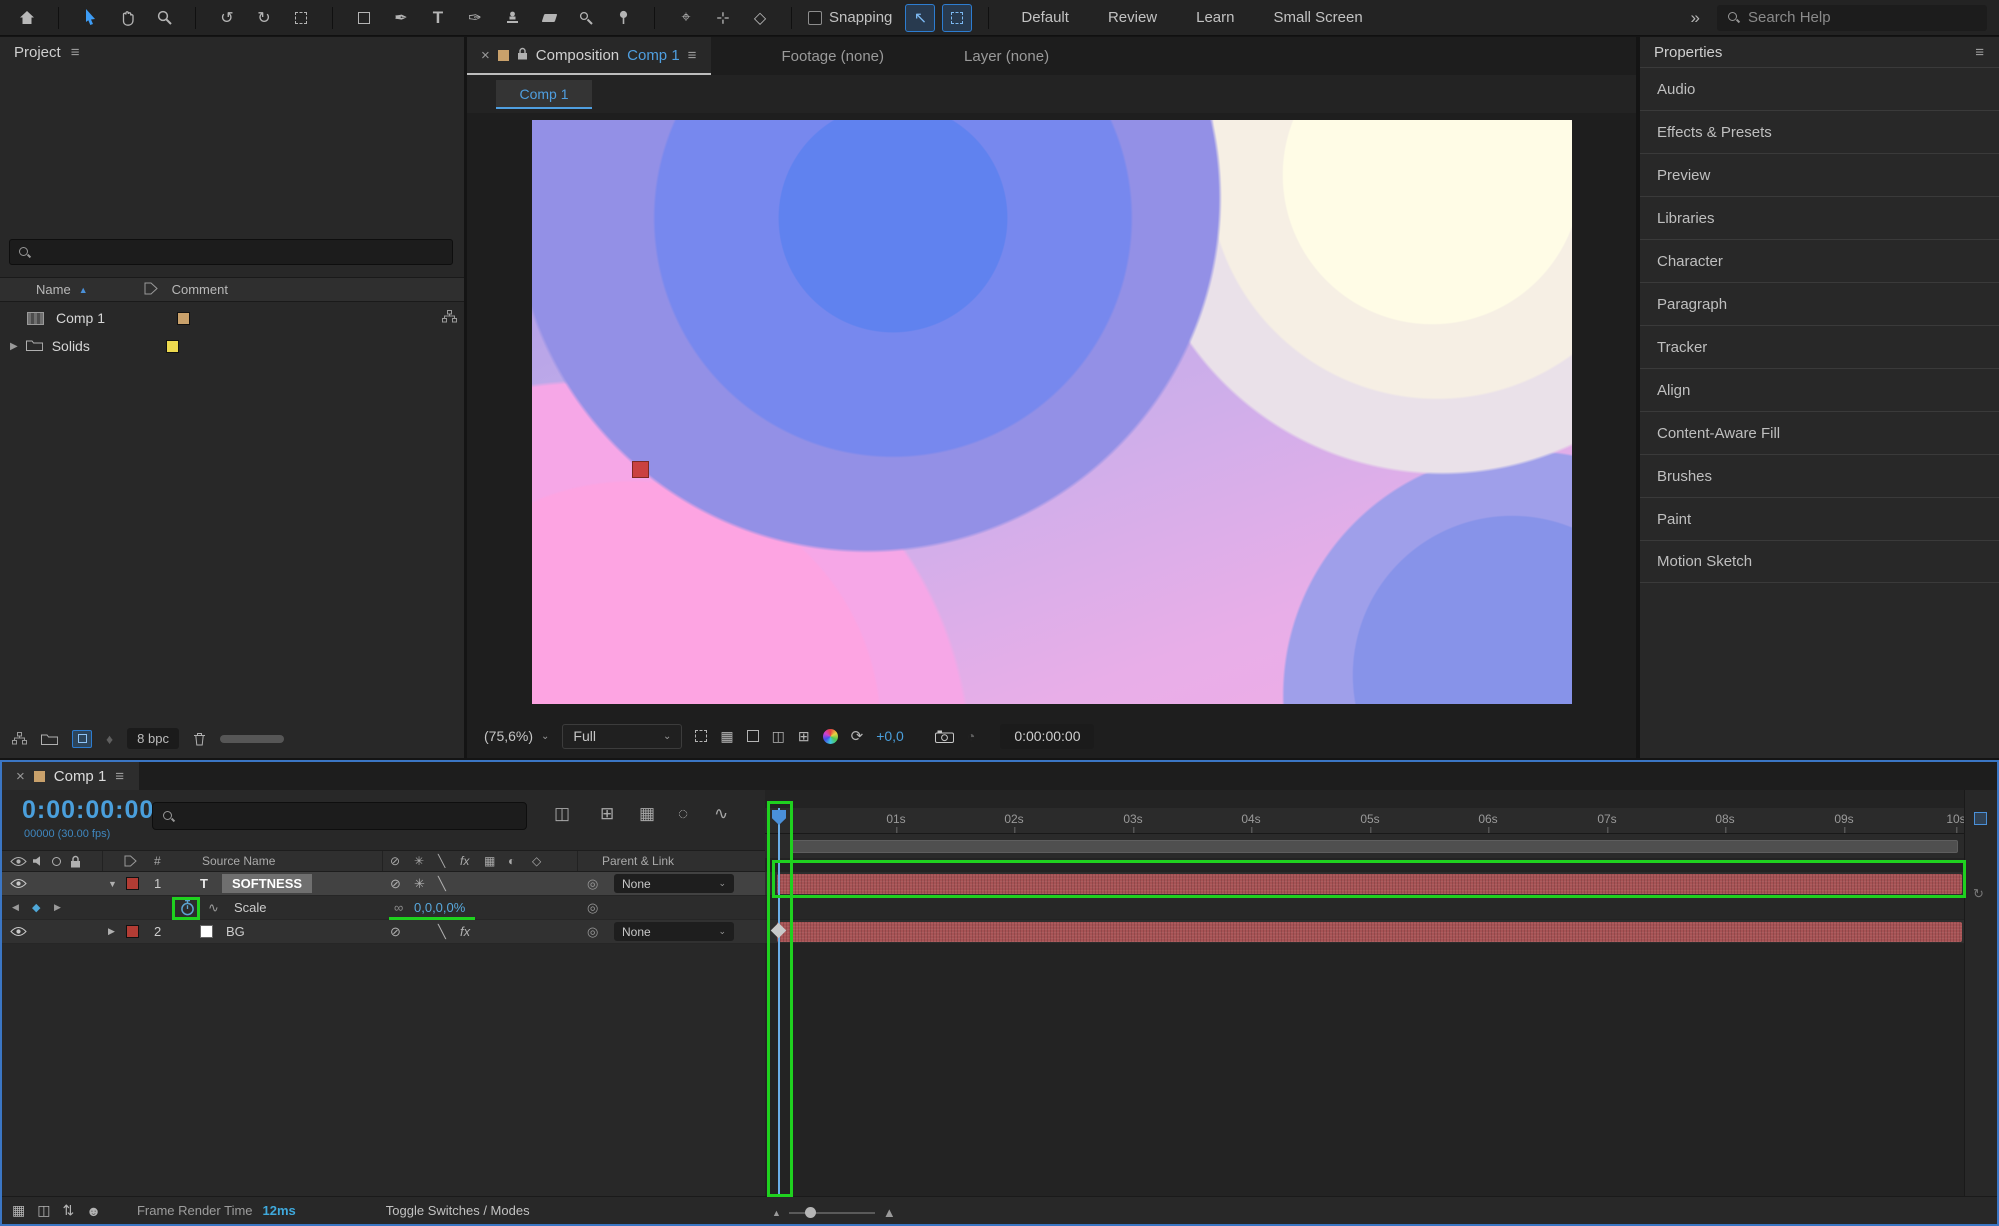 The height and width of the screenshot is (1226, 1999). What do you see at coordinates (36, 907) in the screenshot?
I see `add-keyframe-icon: ◆` at bounding box center [36, 907].